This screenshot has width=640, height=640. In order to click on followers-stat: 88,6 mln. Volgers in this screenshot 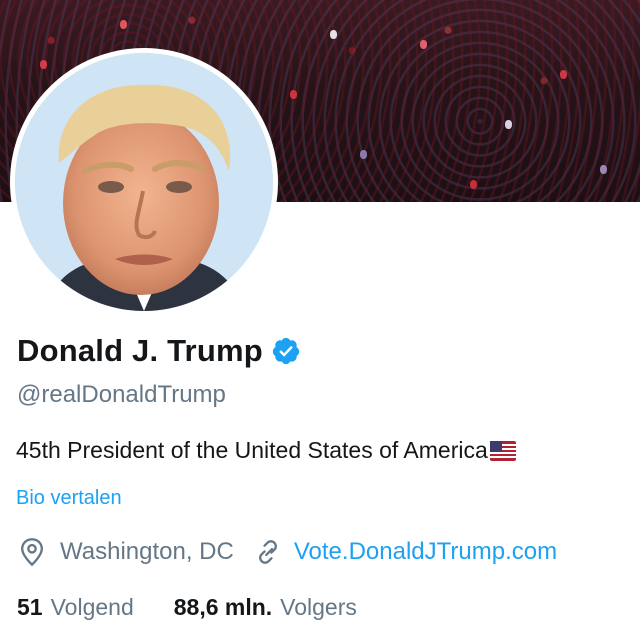, I will do `click(265, 607)`.